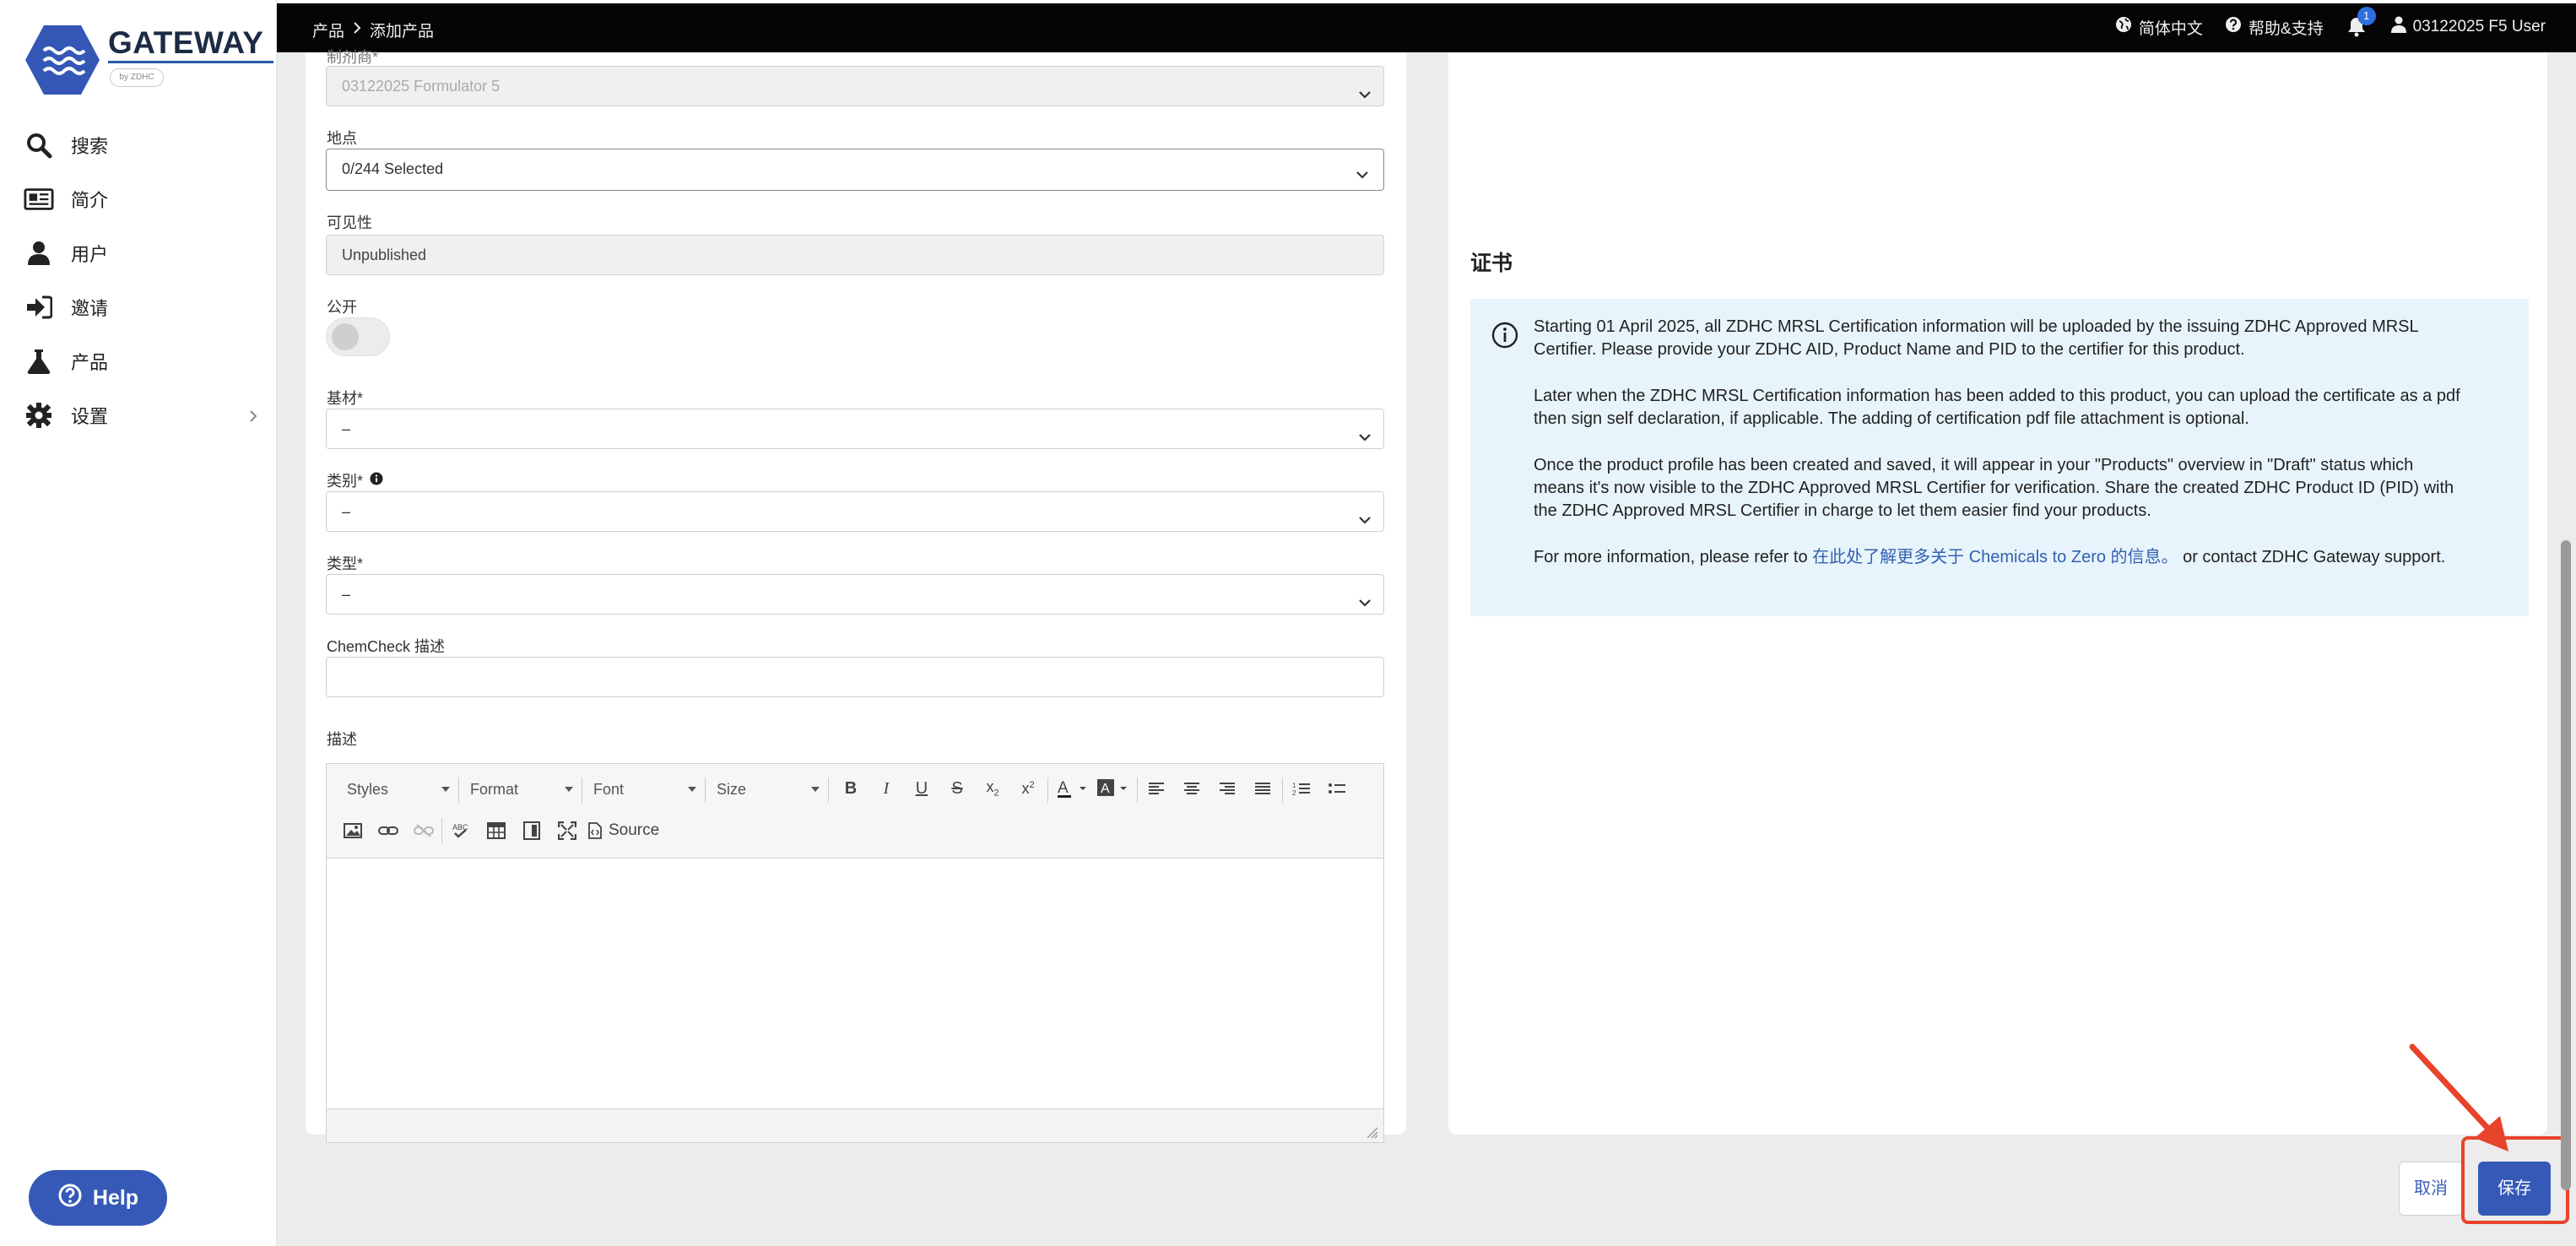 The image size is (2576, 1246). I want to click on italic-button: I, so click(886, 788).